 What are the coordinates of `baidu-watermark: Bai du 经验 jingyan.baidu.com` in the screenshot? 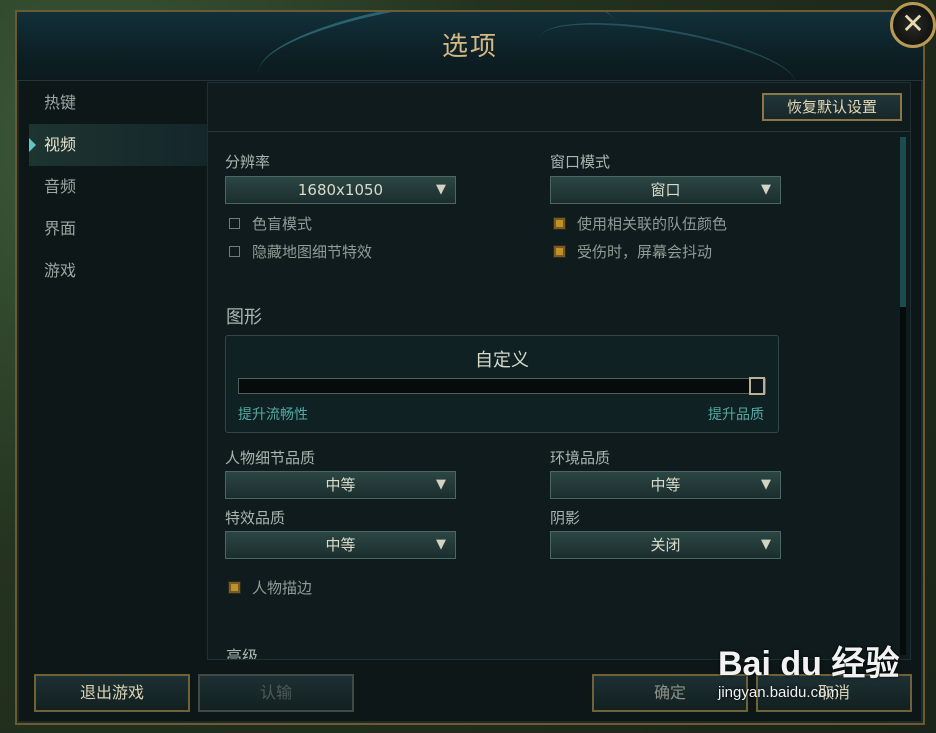 It's located at (818, 674).